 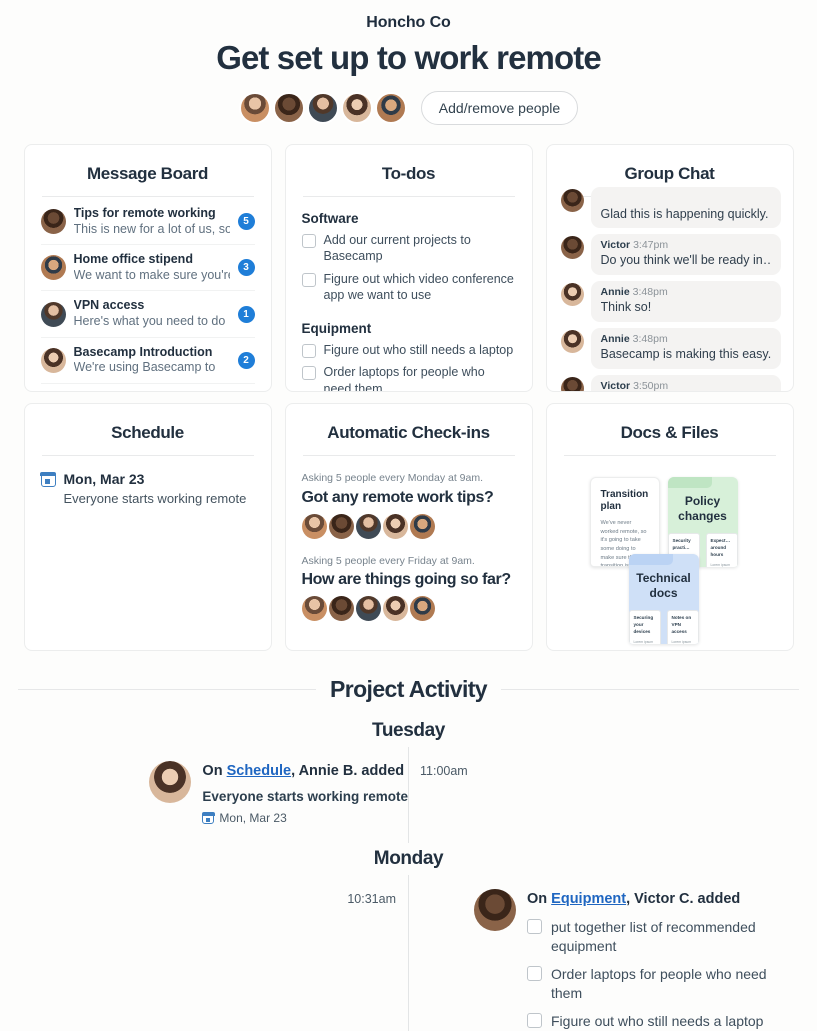 I want to click on page-title: Get set up to work remote, so click(x=408, y=57).